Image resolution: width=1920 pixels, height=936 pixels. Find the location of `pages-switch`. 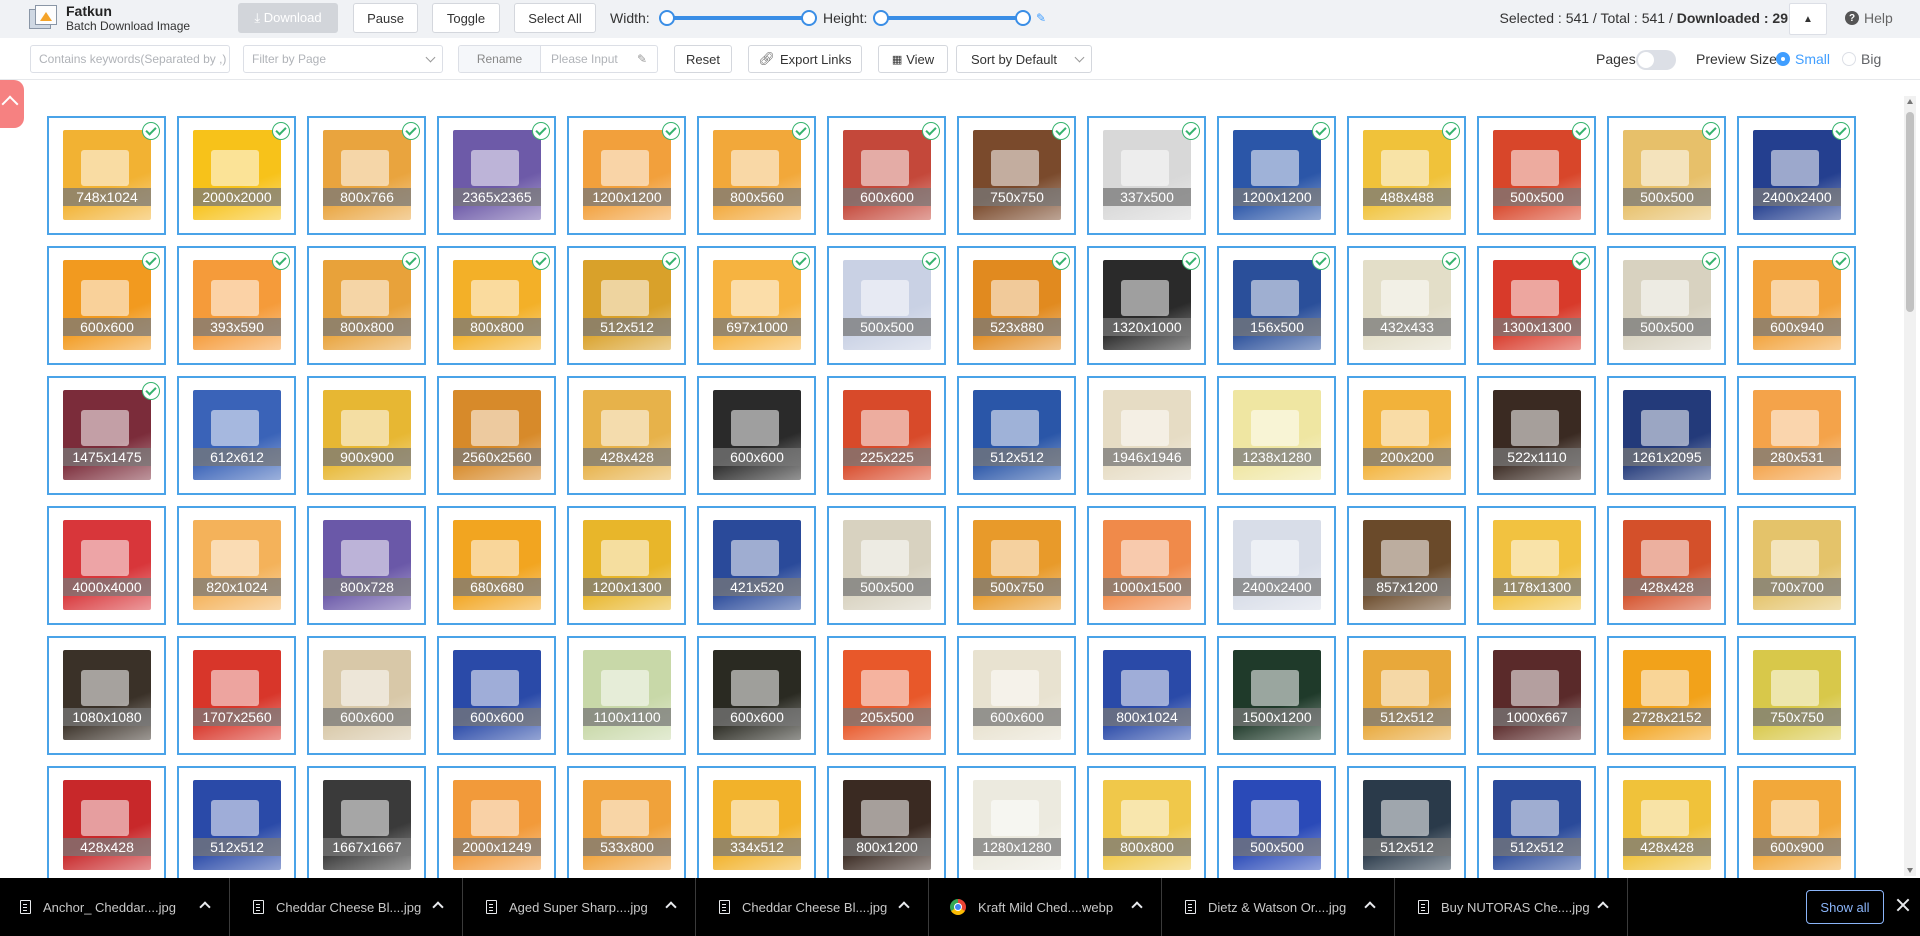

pages-switch is located at coordinates (1656, 60).